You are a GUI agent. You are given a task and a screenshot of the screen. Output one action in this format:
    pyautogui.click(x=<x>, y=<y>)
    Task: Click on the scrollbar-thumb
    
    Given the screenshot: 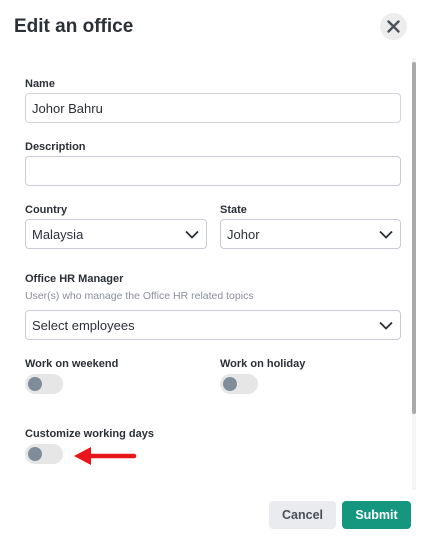 What is the action you would take?
    pyautogui.click(x=414, y=238)
    